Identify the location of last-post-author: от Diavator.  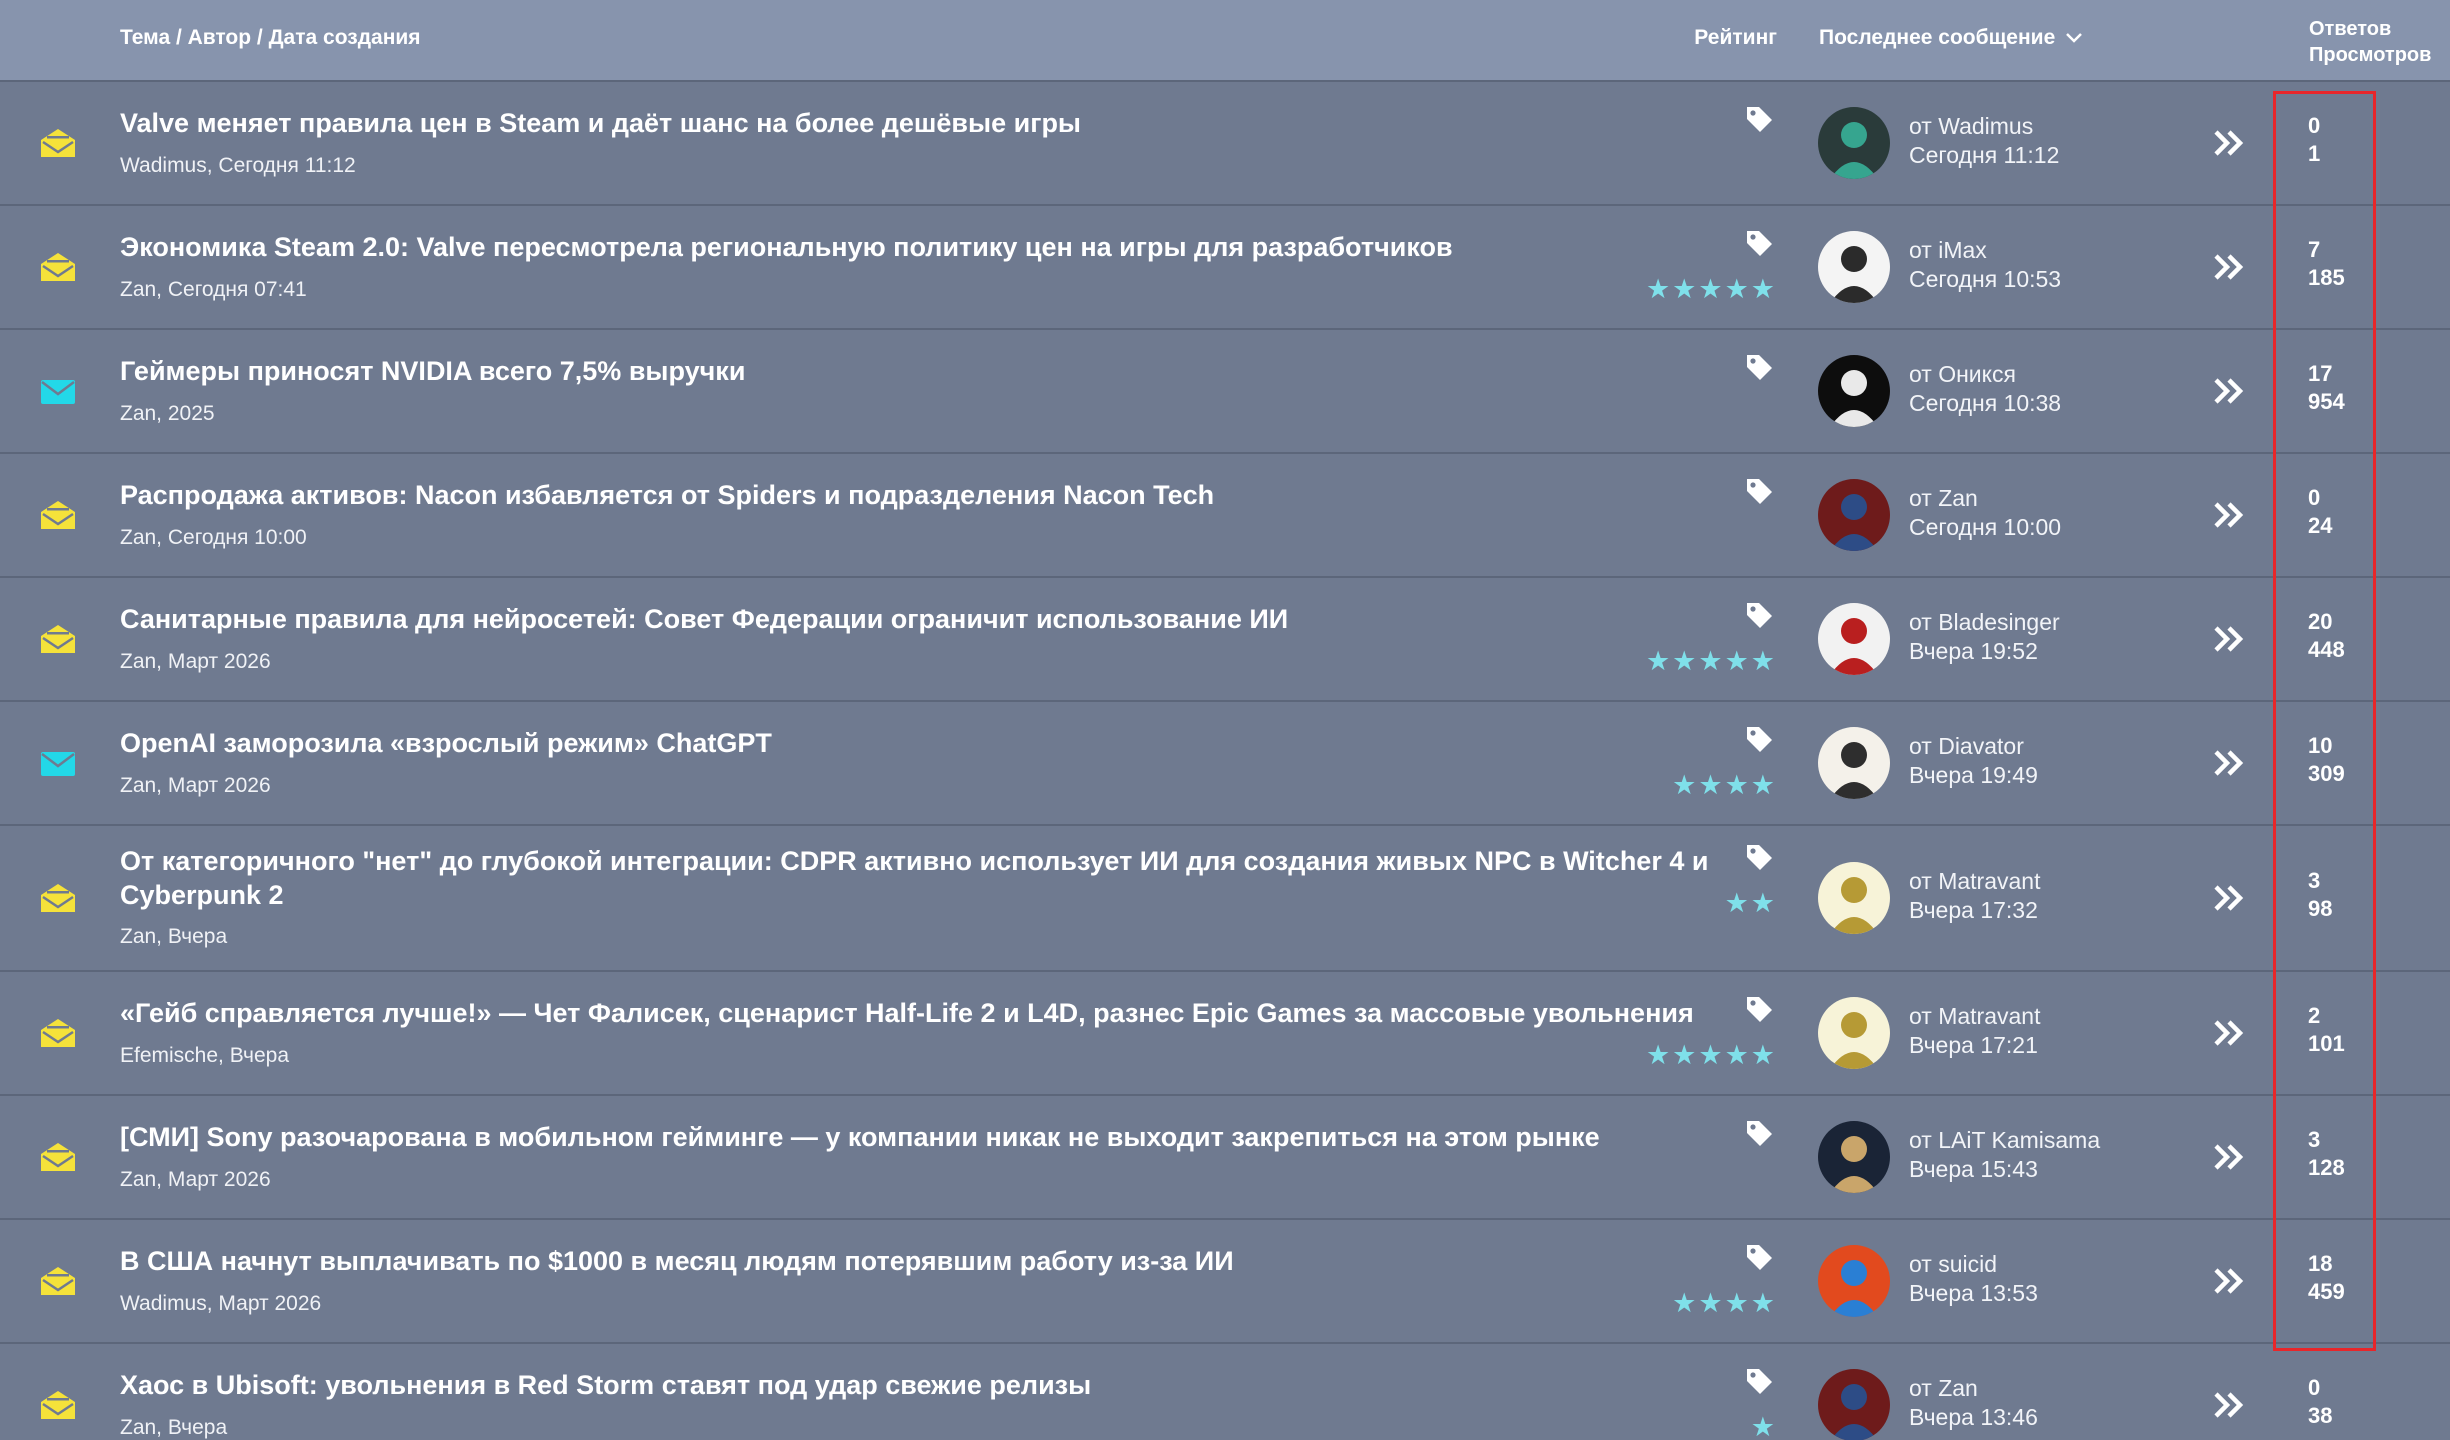
(1966, 746).